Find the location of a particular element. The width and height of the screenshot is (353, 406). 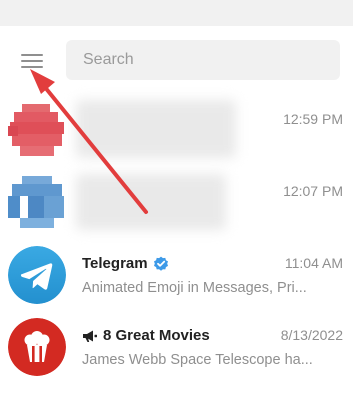

chat-time: 12:59 PM is located at coordinates (313, 119).